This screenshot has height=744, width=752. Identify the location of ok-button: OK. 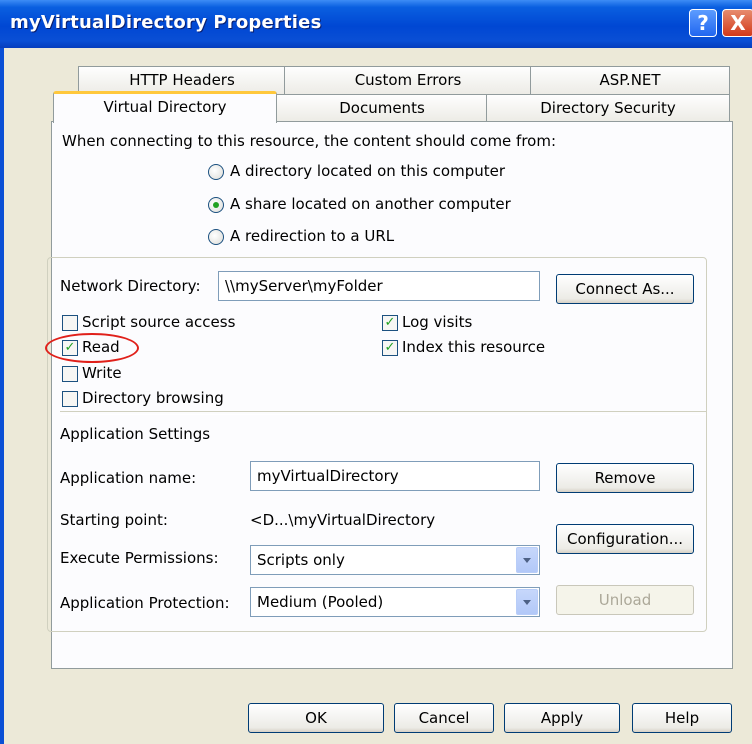
(316, 718).